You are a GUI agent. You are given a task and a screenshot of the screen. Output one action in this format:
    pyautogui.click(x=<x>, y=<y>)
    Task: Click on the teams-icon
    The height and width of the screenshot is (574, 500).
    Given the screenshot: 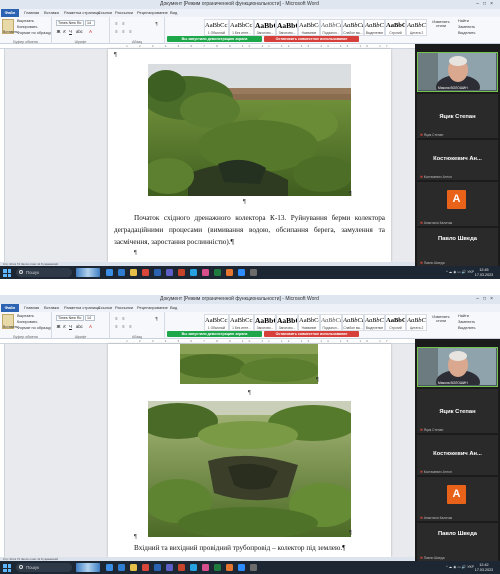 What is the action you would take?
    pyautogui.click(x=169, y=272)
    